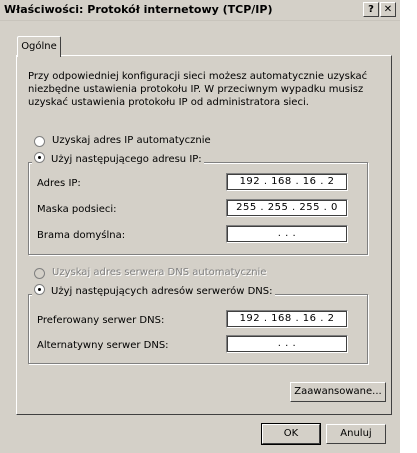  I want to click on dns-server-group, so click(198, 329).